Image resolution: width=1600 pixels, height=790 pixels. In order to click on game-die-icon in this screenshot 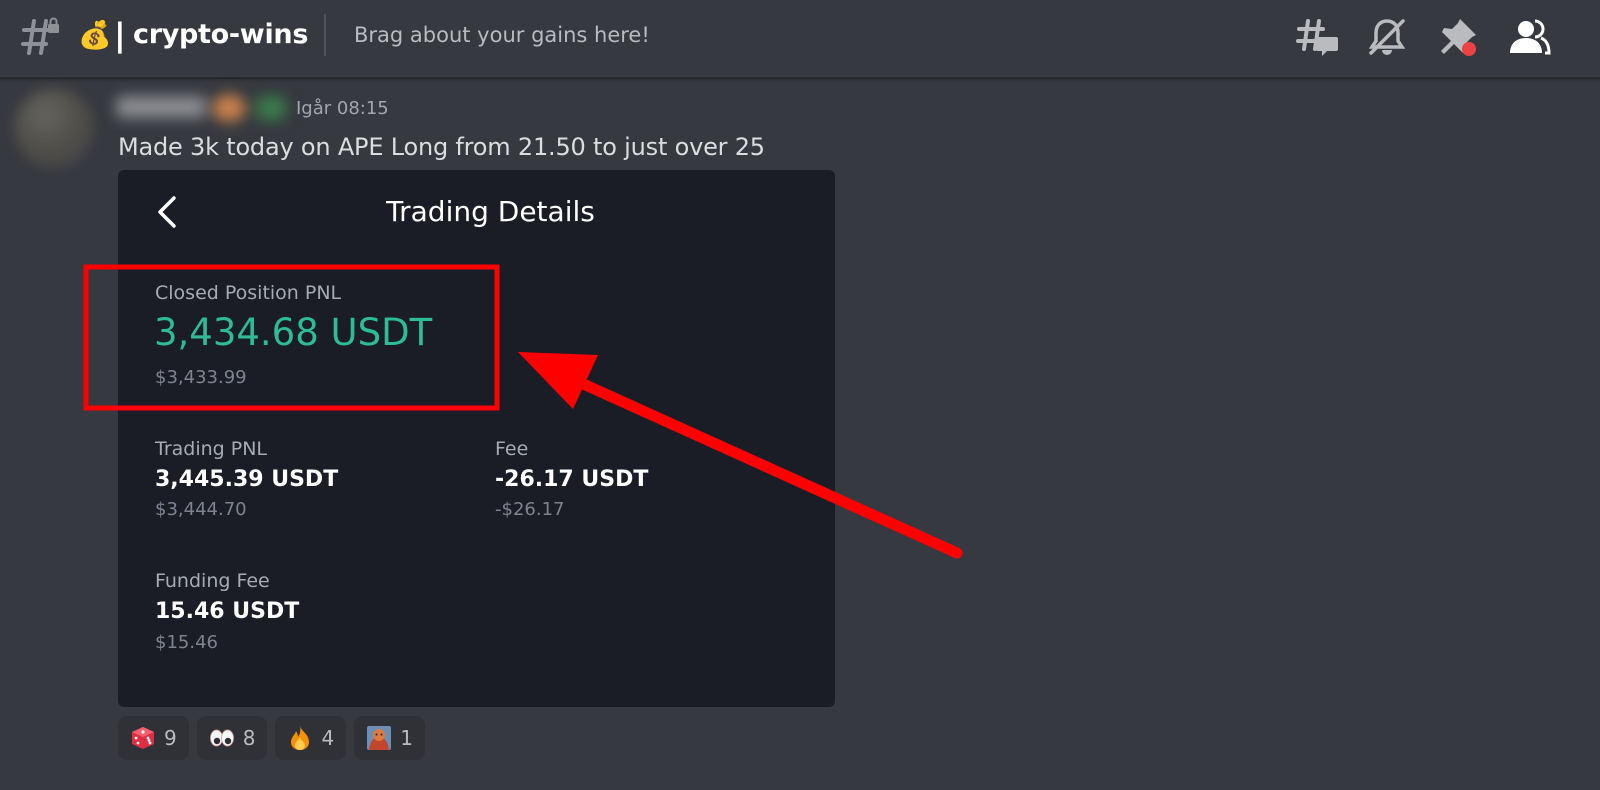, I will do `click(143, 738)`.